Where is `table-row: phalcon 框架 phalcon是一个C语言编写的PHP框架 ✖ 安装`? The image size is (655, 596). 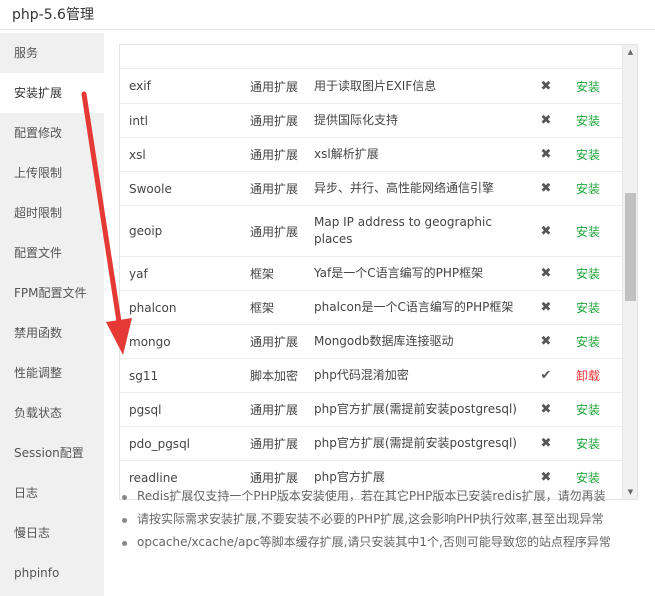 table-row: phalcon 框架 phalcon是一个C语言编写的PHP框架 ✖ 安装 is located at coordinates (371, 307).